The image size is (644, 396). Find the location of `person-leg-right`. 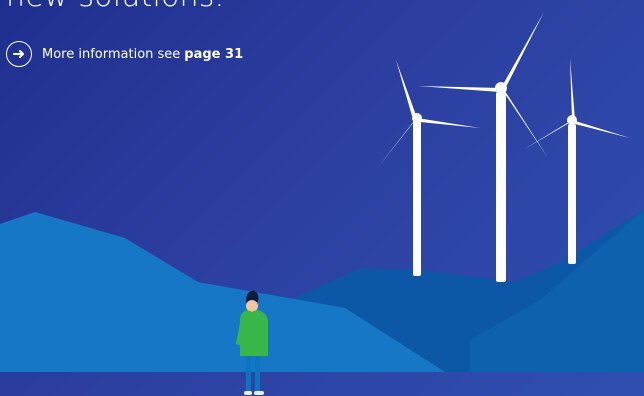

person-leg-right is located at coordinates (257, 374).